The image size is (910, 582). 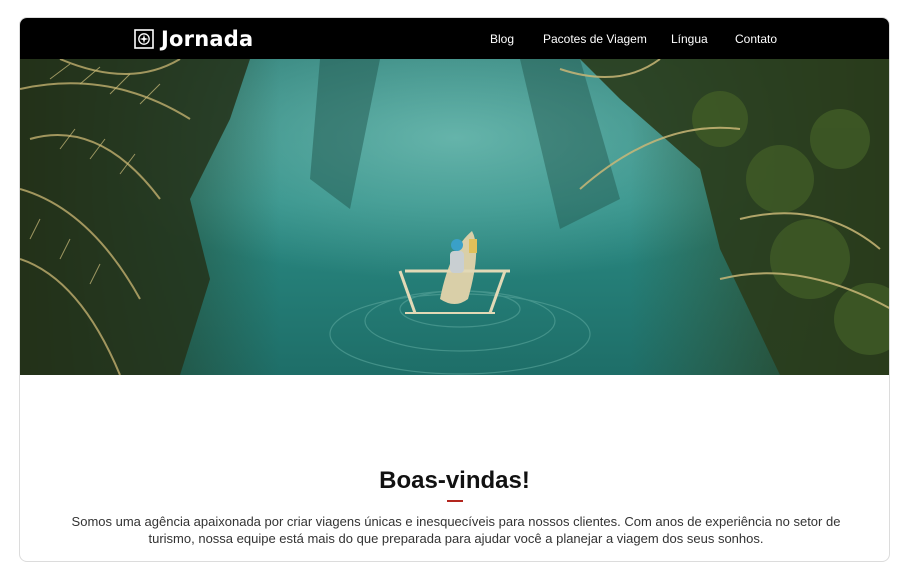 I want to click on nav-link-contact: Contato, so click(x=756, y=39).